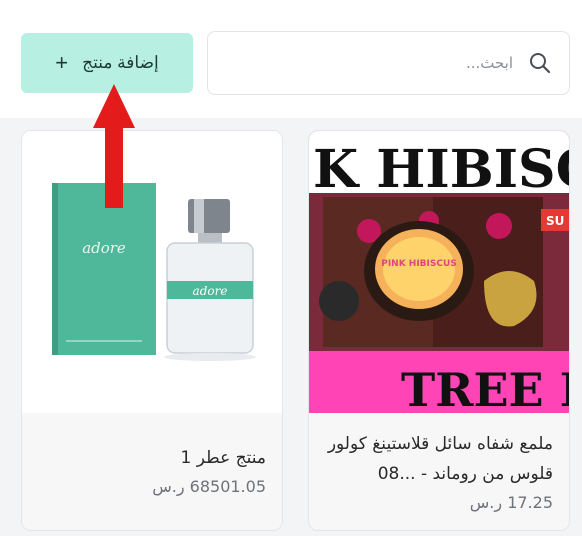 The width and height of the screenshot is (582, 536). I want to click on product-price: 17.25 ر.س, so click(511, 502).